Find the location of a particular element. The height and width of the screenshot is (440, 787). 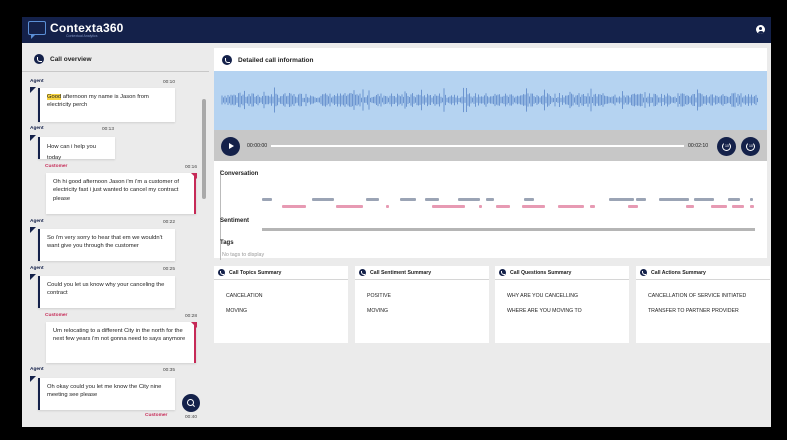

seek-bar is located at coordinates (477, 146).